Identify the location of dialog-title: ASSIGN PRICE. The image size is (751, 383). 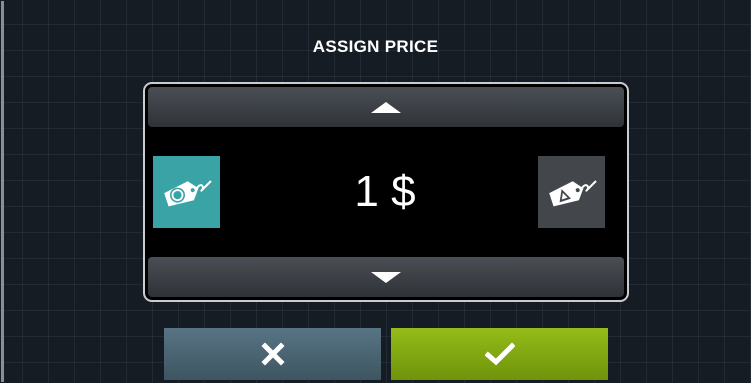
(375, 46).